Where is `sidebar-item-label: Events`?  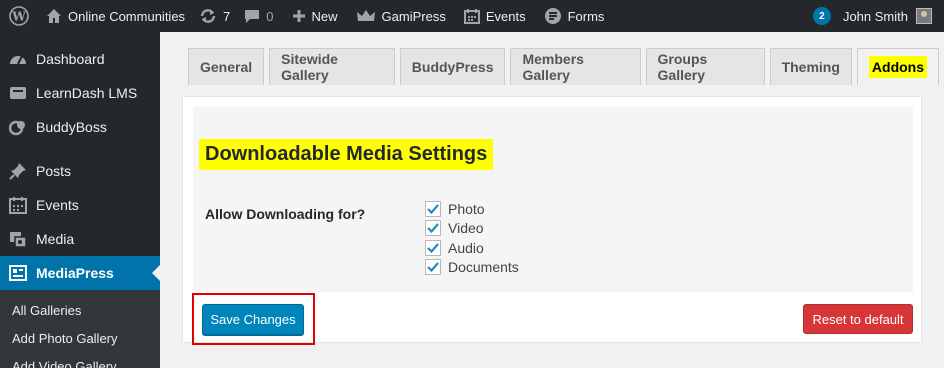
sidebar-item-label: Events is located at coordinates (57, 205).